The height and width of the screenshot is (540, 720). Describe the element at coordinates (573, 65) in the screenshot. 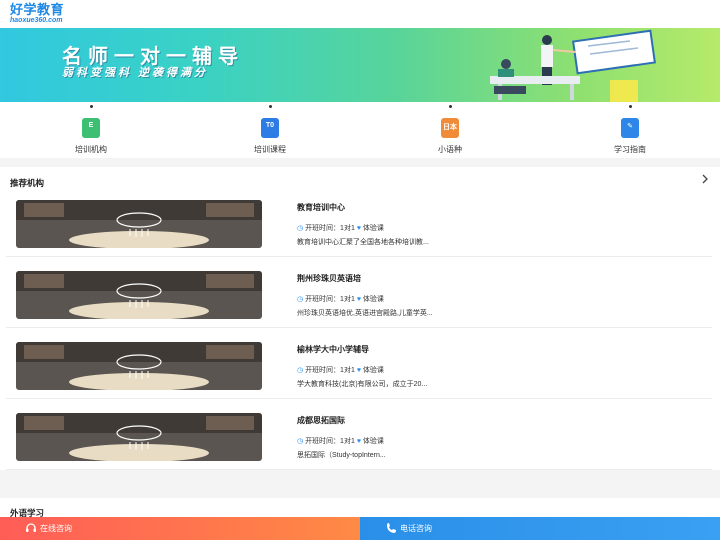

I see `teacher-illustration` at that location.